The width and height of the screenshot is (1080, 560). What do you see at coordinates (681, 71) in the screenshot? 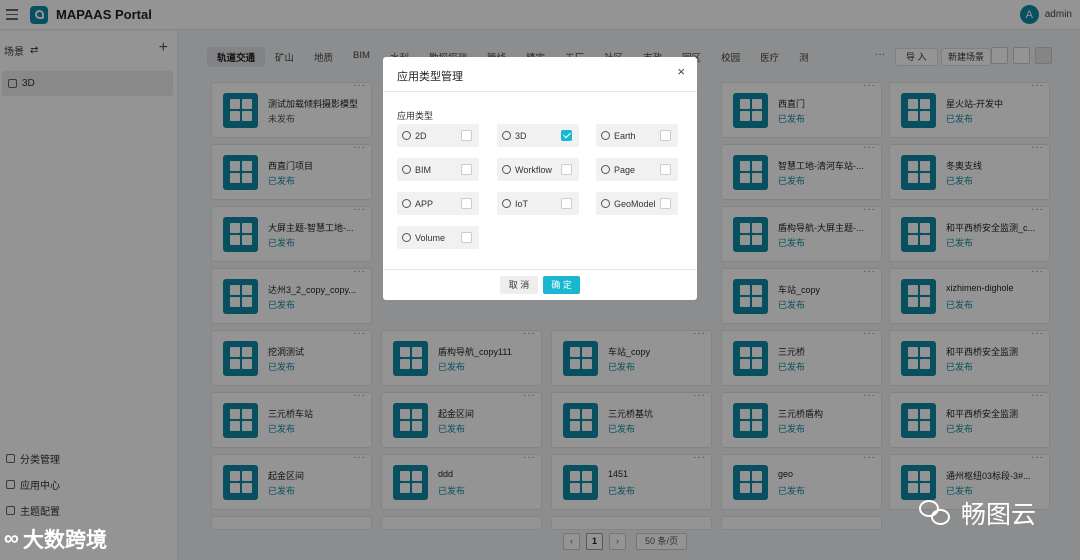
I see `close-icon: ×` at bounding box center [681, 71].